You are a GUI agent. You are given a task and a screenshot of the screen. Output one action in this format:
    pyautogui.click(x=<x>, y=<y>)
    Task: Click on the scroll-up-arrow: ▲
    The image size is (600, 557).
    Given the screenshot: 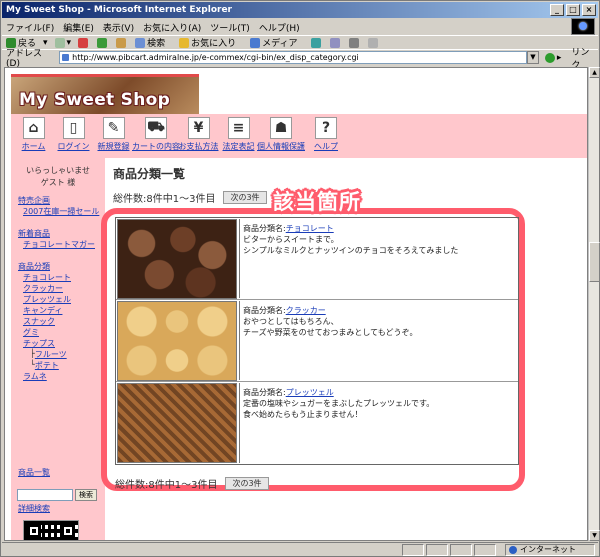 What is the action you would take?
    pyautogui.click(x=594, y=72)
    